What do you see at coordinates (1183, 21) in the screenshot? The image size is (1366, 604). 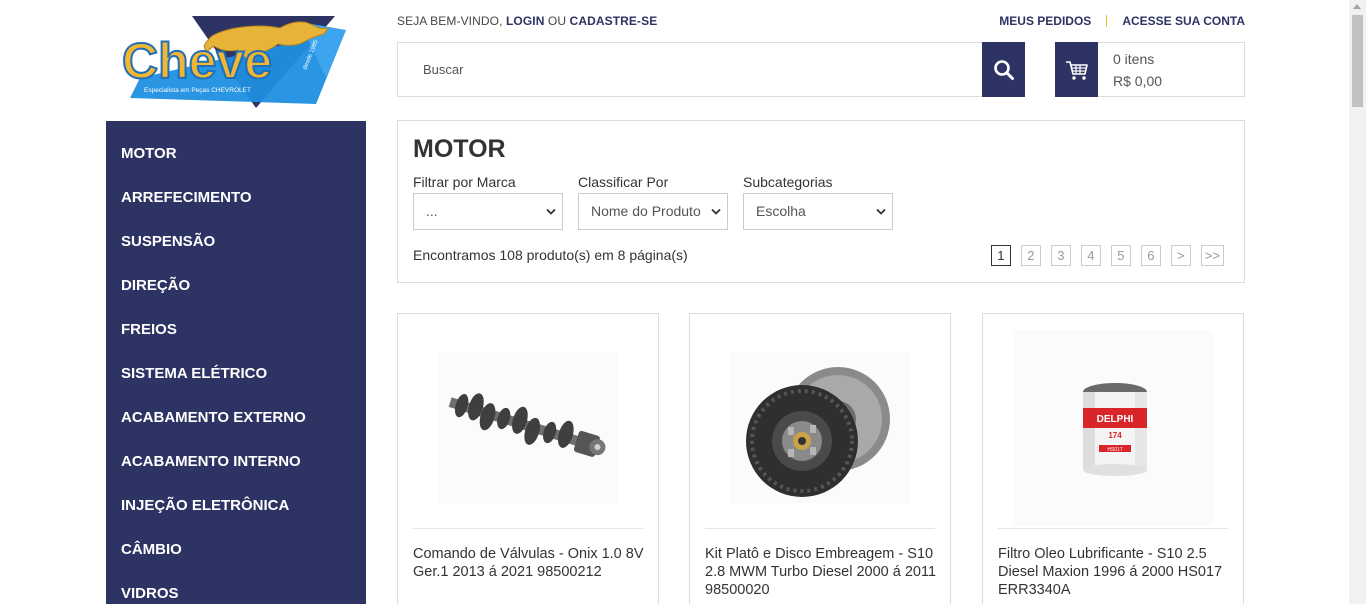 I see `account-link: ACESSE SUA CONTA` at bounding box center [1183, 21].